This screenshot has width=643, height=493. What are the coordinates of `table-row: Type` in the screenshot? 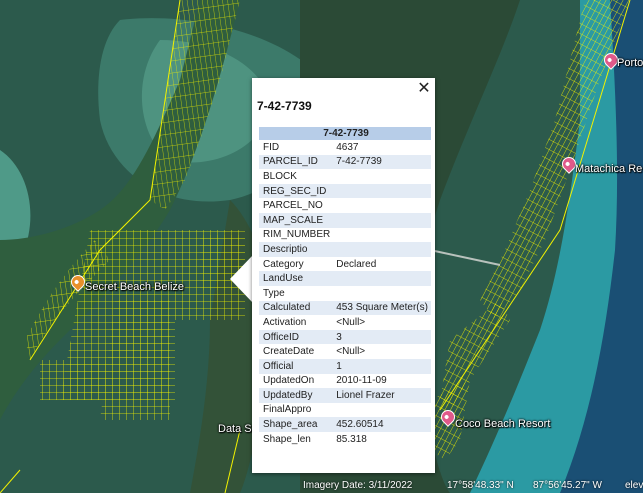 It's located at (345, 293).